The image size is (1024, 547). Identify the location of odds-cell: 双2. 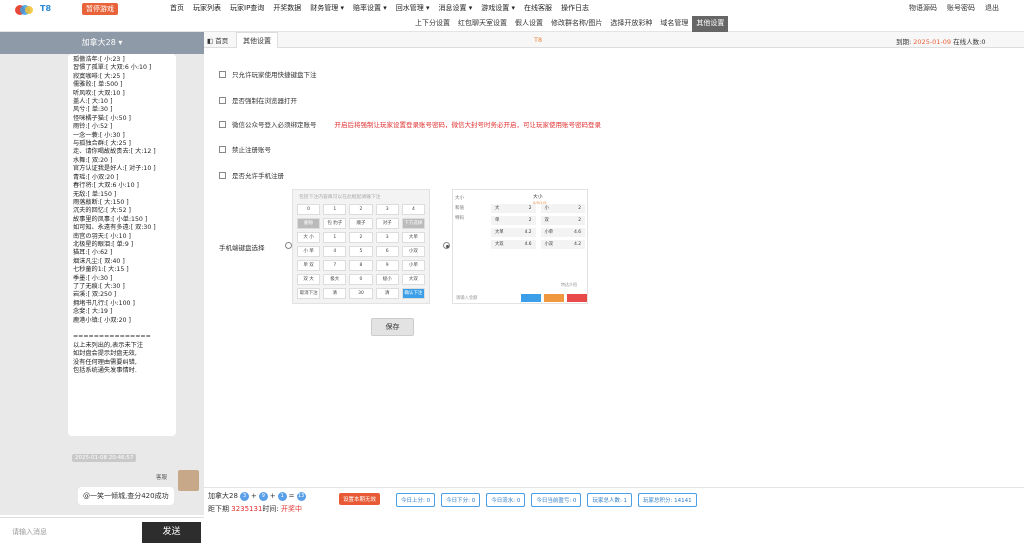
(562, 220).